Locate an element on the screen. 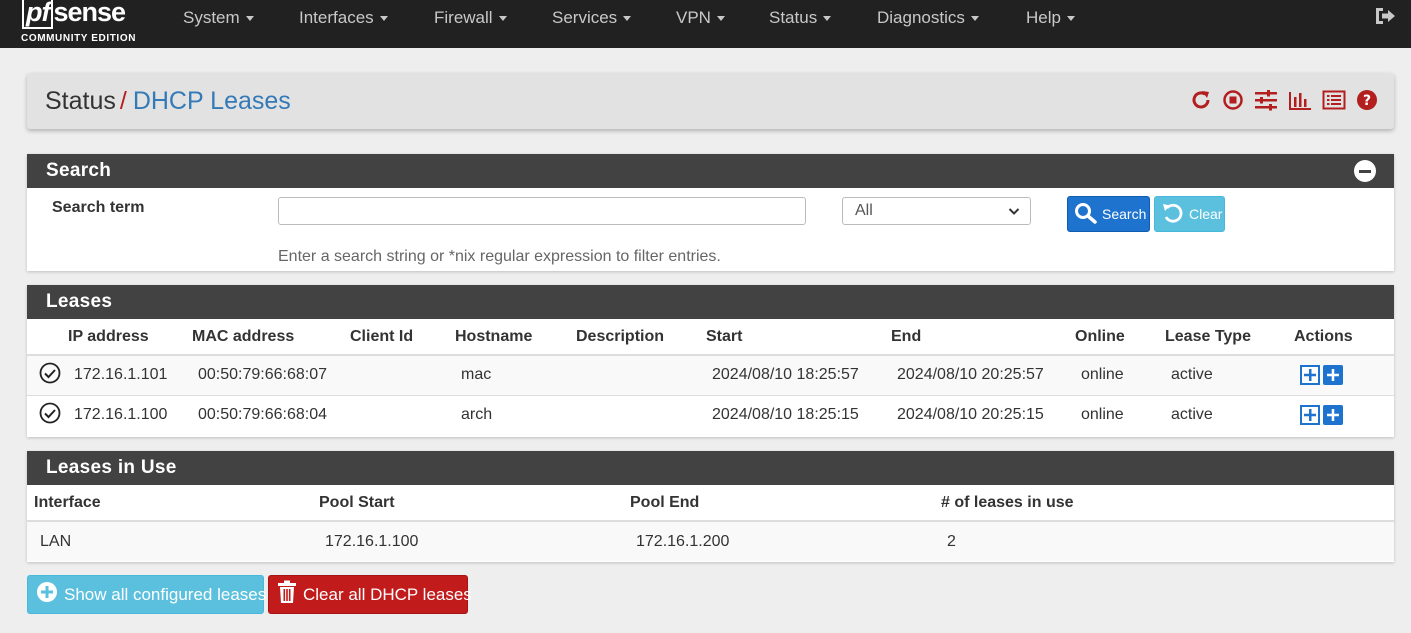 This screenshot has width=1411, height=633. nav-interfaces: Interfaces is located at coordinates (343, 18).